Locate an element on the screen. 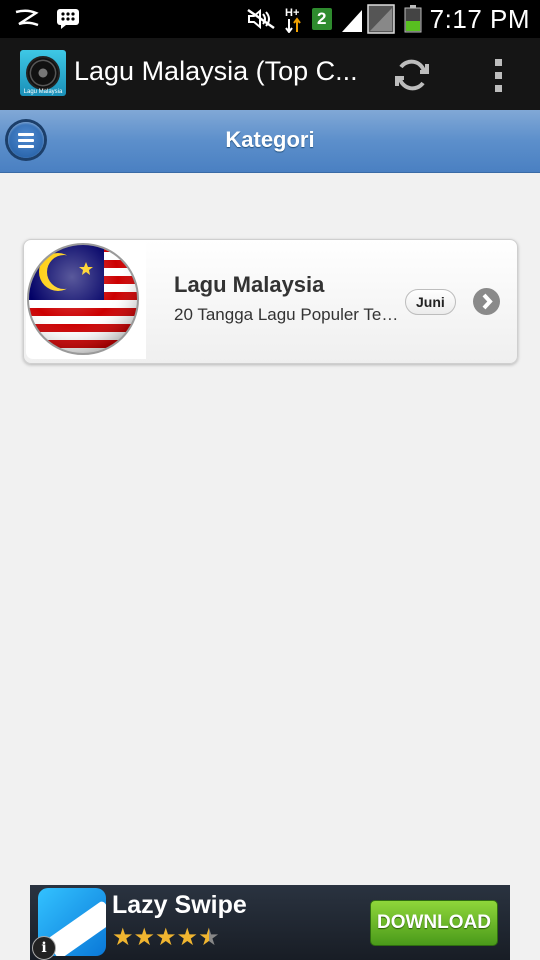  refresh-button is located at coordinates (412, 75).